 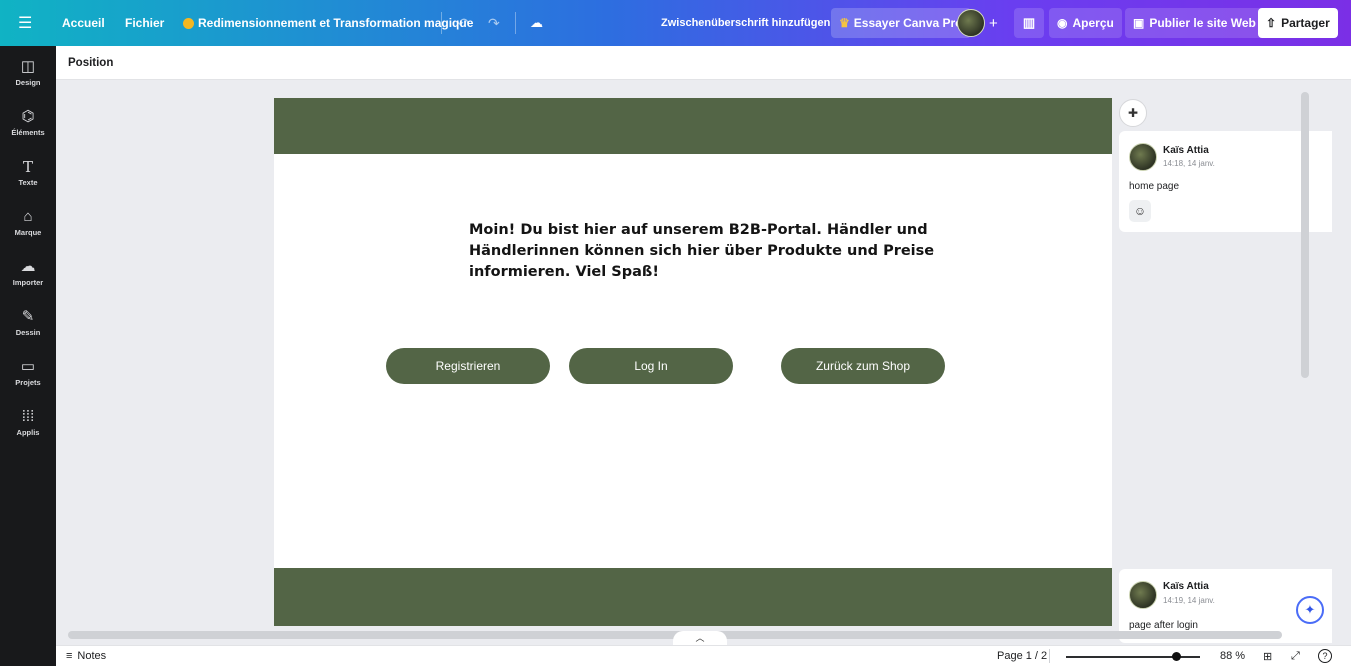 I want to click on share-button: ⇧ Partager, so click(x=1298, y=23).